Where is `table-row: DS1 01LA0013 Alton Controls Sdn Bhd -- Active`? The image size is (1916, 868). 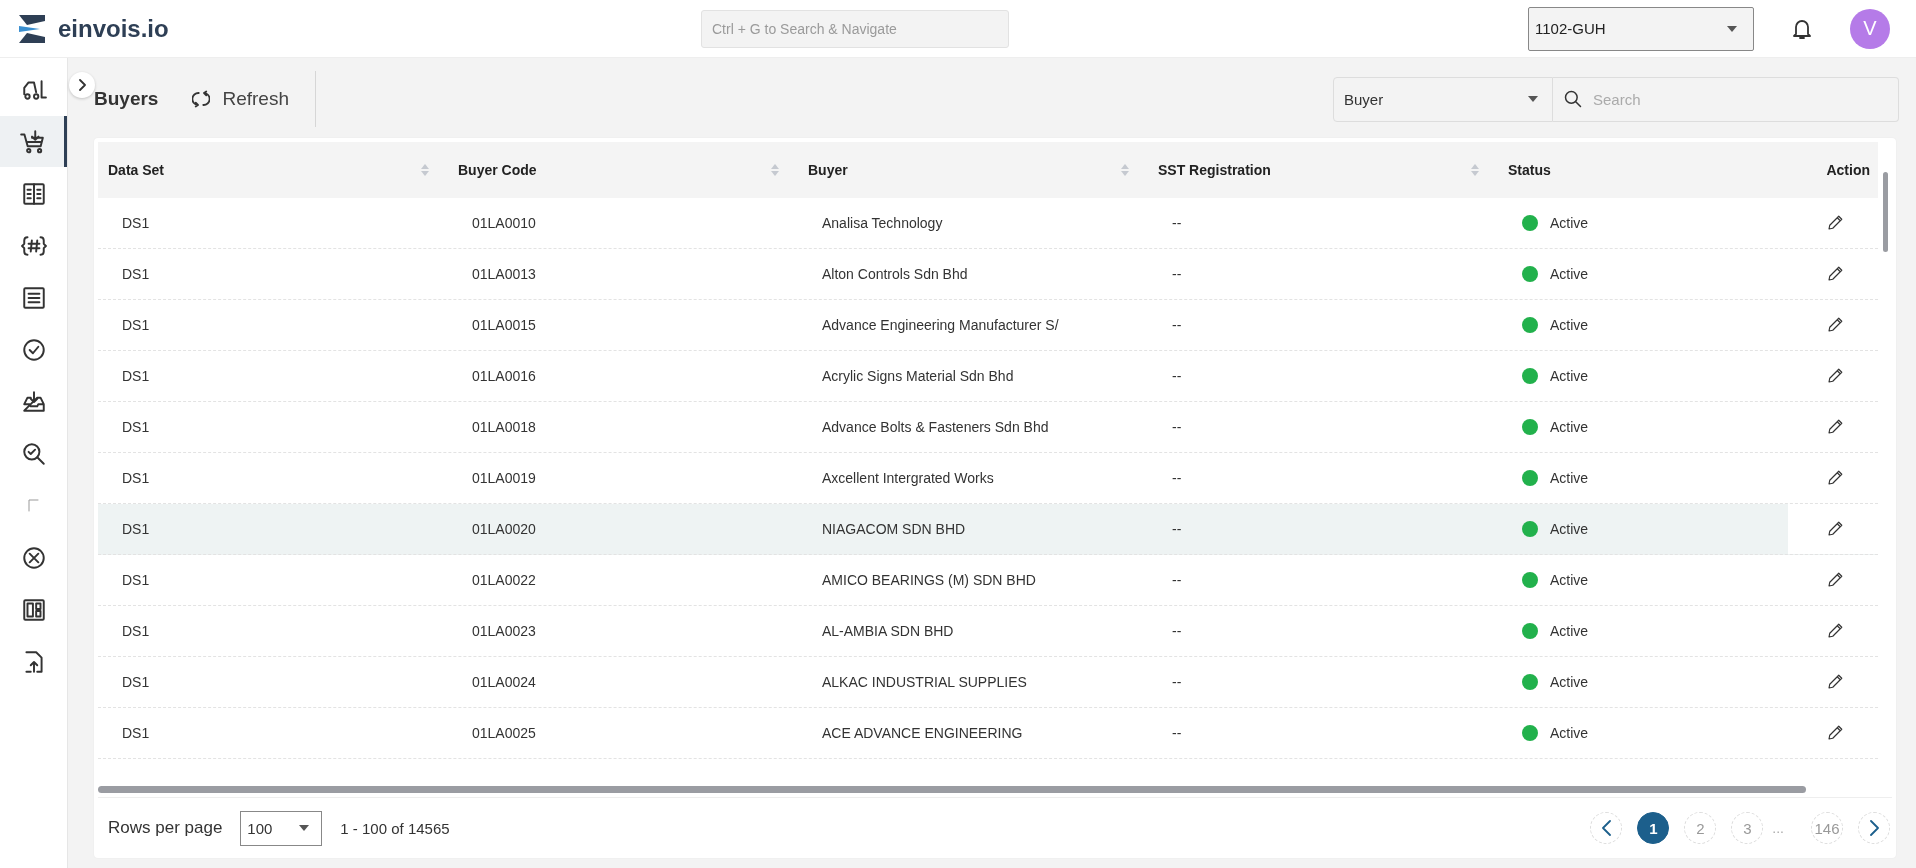
table-row: DS1 01LA0013 Alton Controls Sdn Bhd -- Active is located at coordinates (988, 274).